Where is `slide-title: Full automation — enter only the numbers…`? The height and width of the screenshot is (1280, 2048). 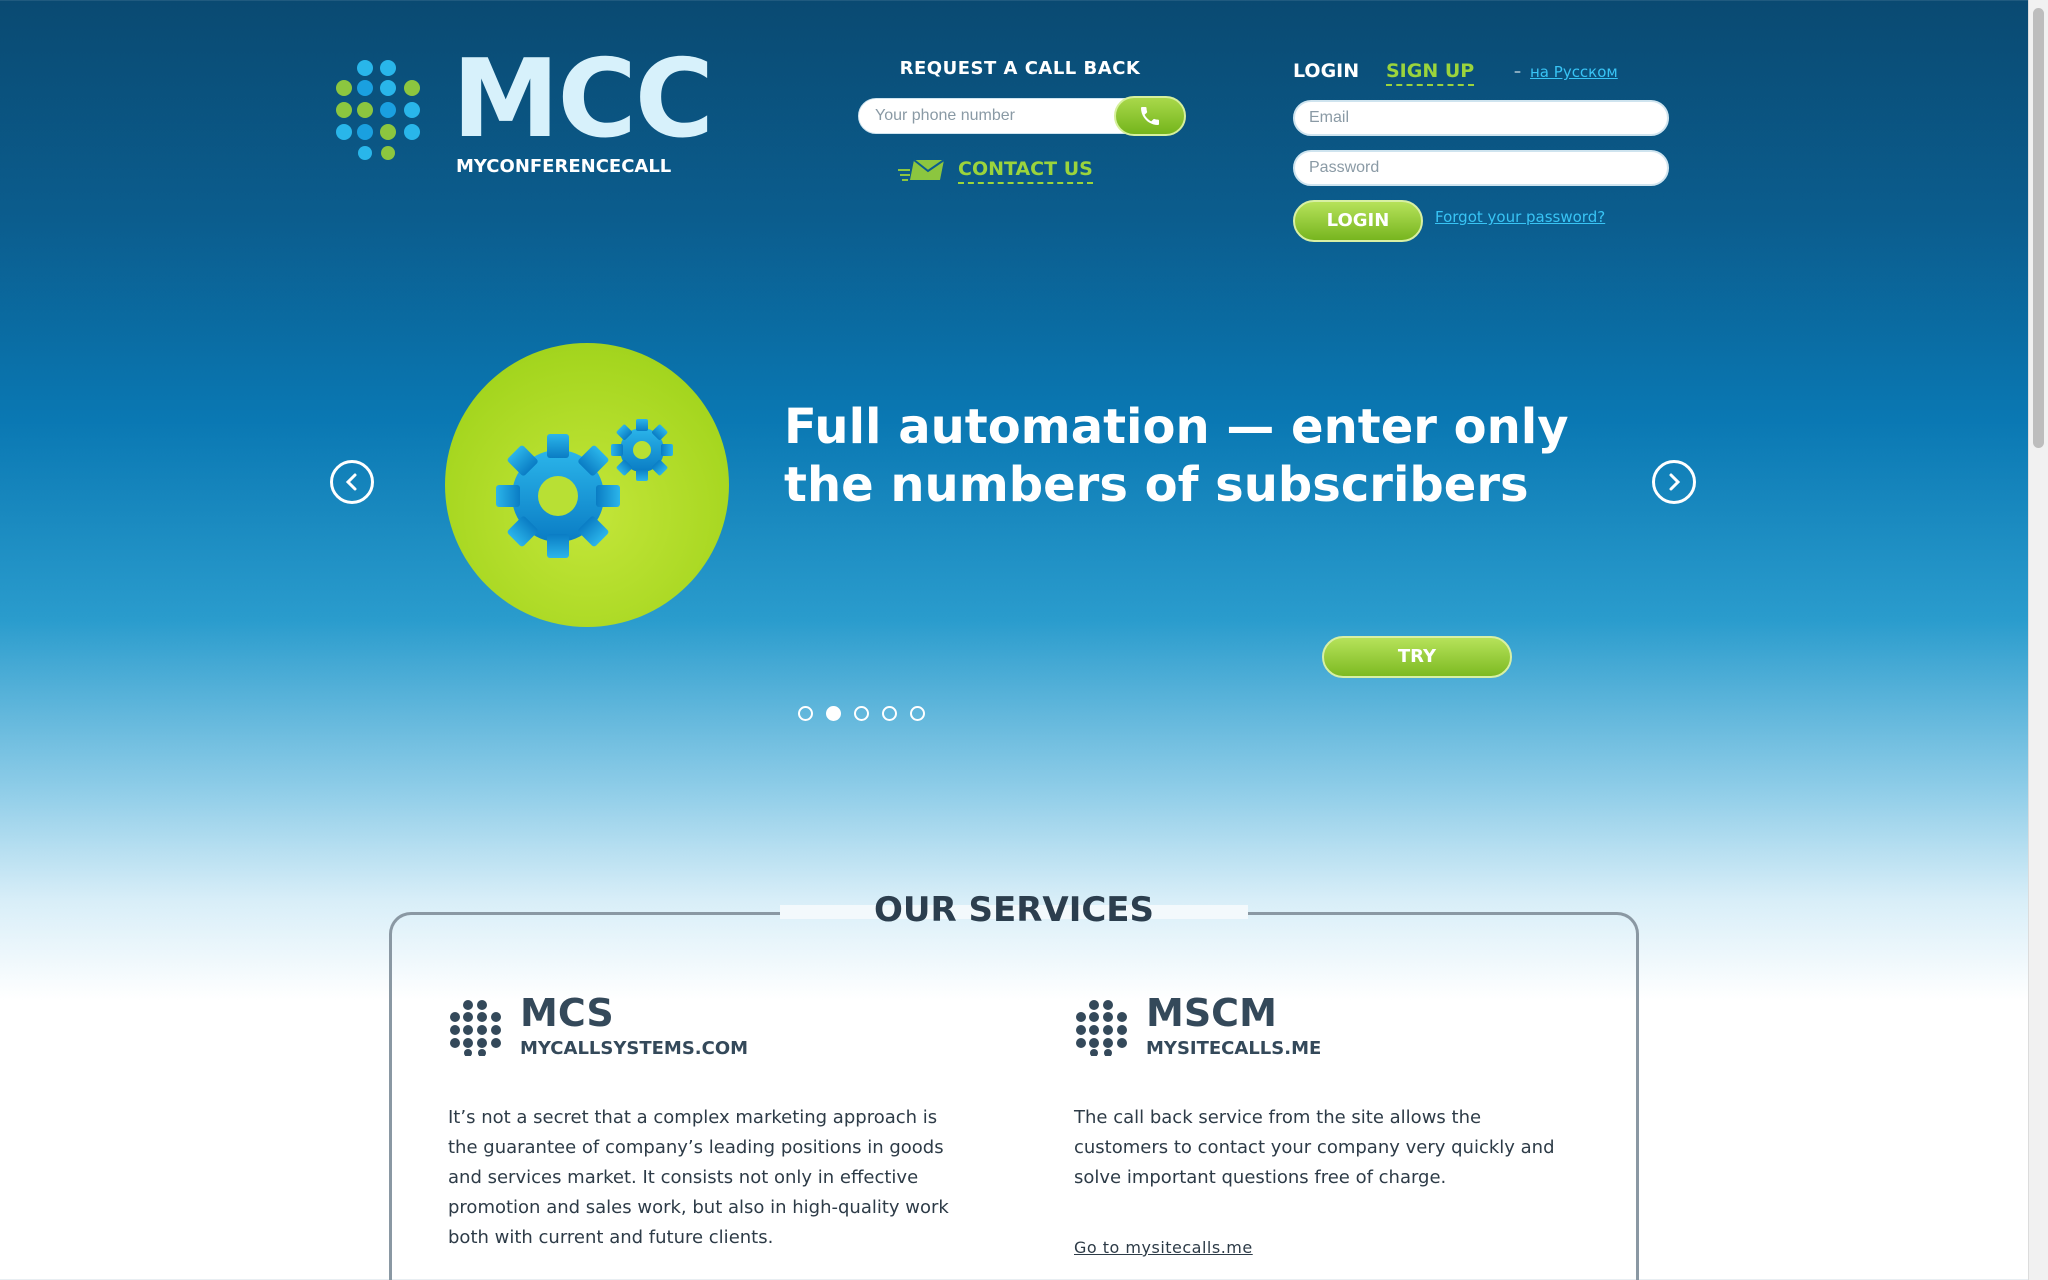 slide-title: Full automation — enter only the numbers… is located at coordinates (1176, 456).